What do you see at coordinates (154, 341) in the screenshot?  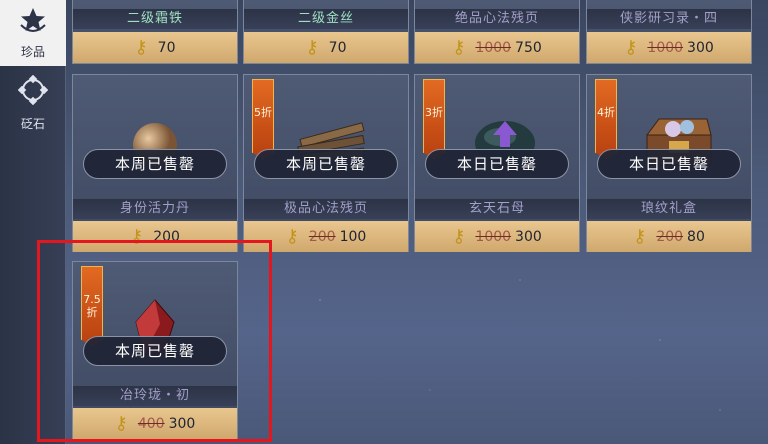 I see `selection-highlight` at bounding box center [154, 341].